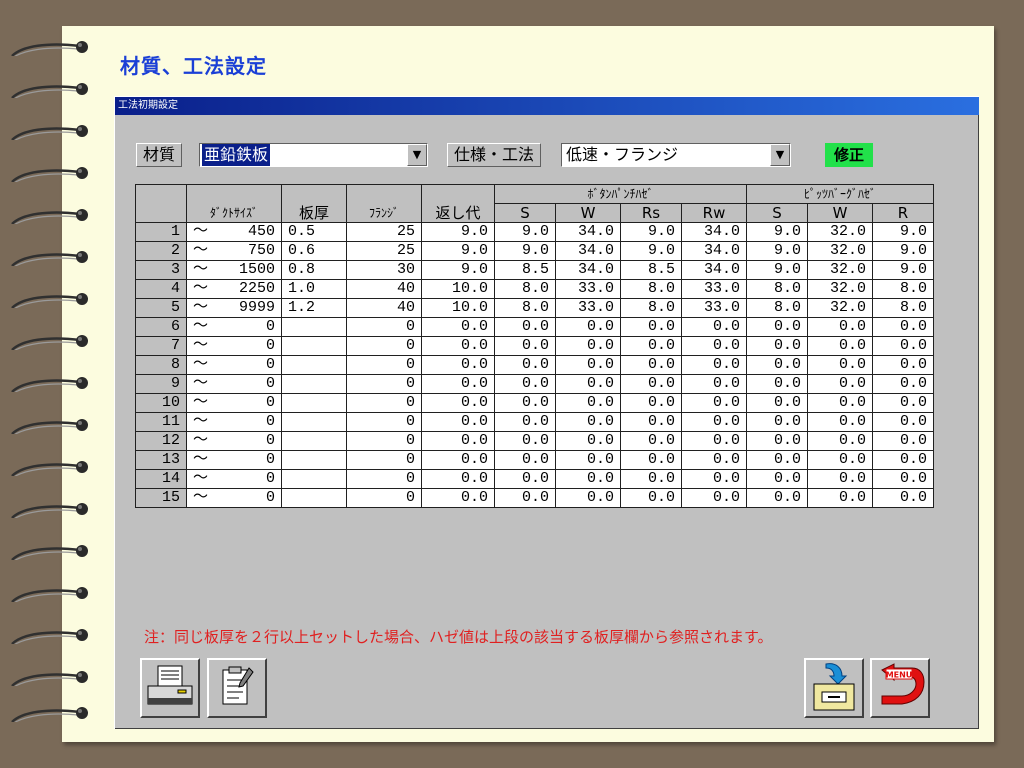 The image size is (1024, 768). What do you see at coordinates (313, 155) in the screenshot?
I see `material-dropdown: 亜鉛鉄板 ▼` at bounding box center [313, 155].